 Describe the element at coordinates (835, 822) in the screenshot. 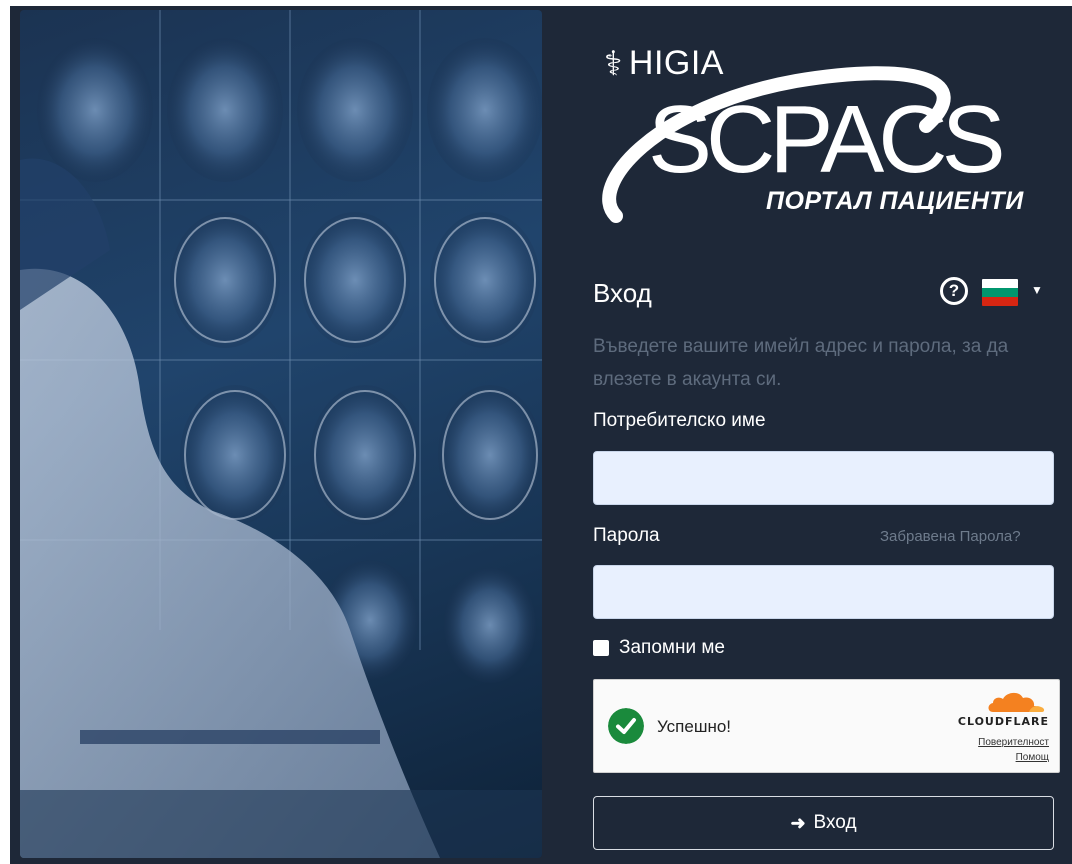

I see `login-button-label: Вход` at that location.